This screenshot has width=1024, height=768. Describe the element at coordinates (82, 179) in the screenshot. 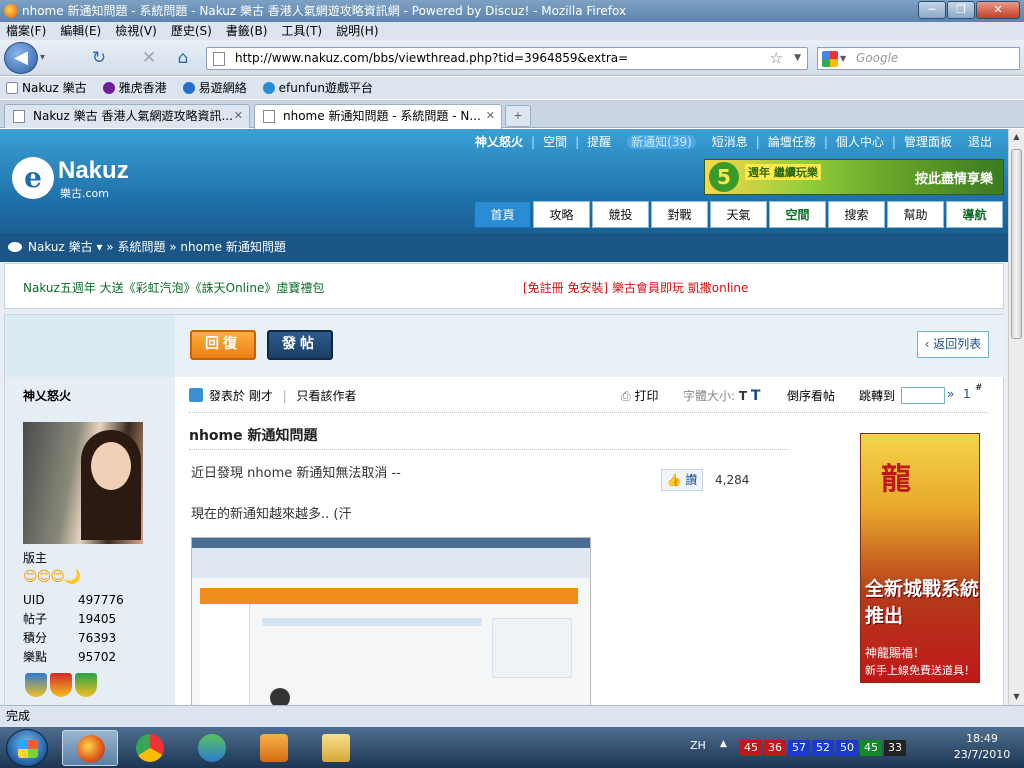

I see `site-logo: e Nakuz 樂古.com` at that location.